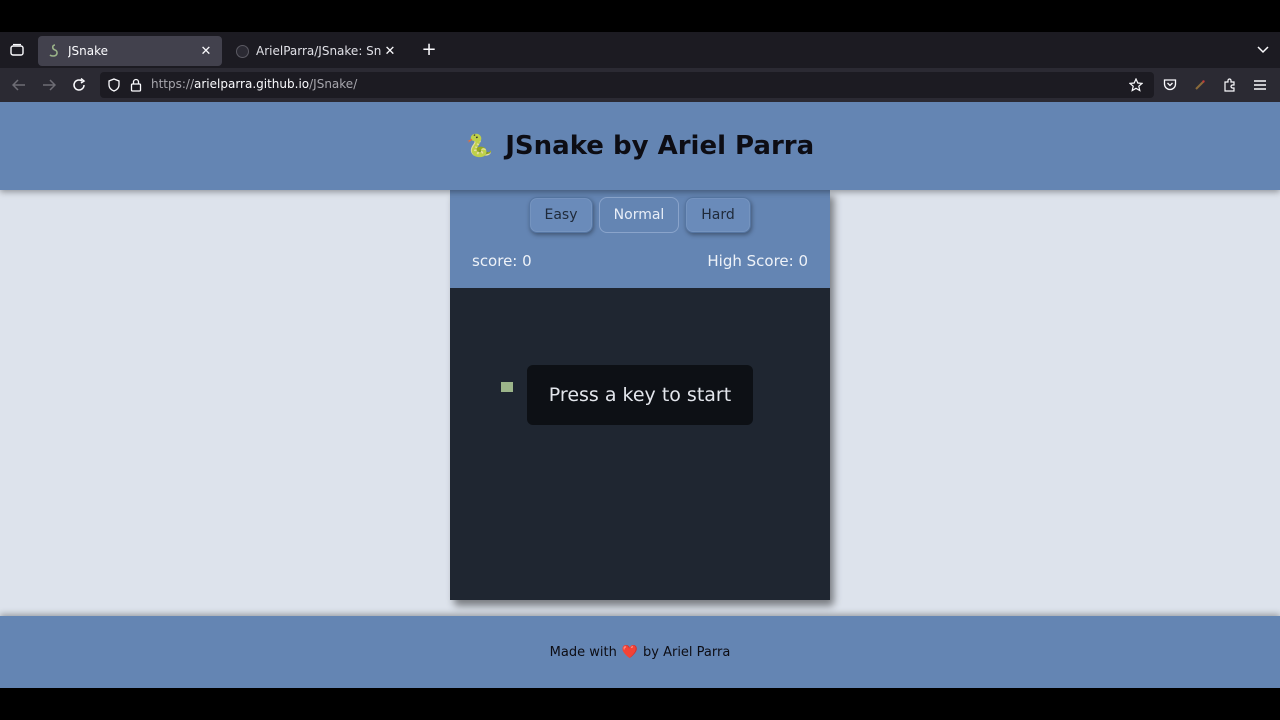 The width and height of the screenshot is (1280, 720). What do you see at coordinates (640, 239) in the screenshot?
I see `game-controls-panel: Easy Normal Hard score: 0 High Score: 0` at bounding box center [640, 239].